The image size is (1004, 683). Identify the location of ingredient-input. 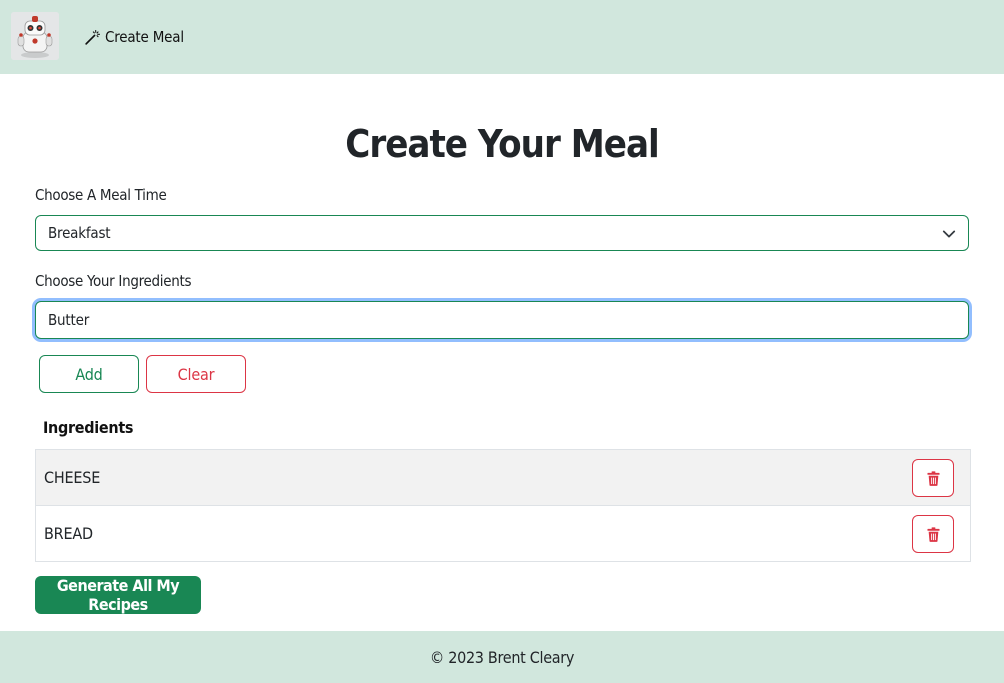
(502, 320).